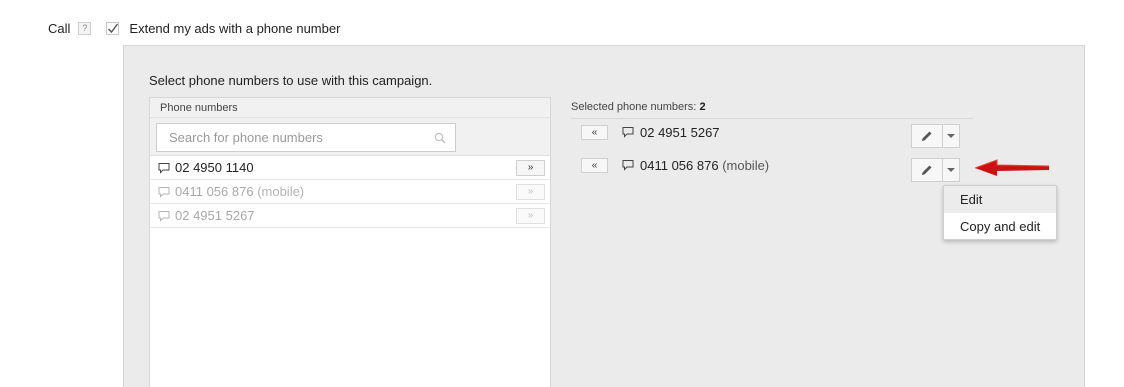 The height and width of the screenshot is (387, 1124). I want to click on extend-checkbox, so click(113, 28).